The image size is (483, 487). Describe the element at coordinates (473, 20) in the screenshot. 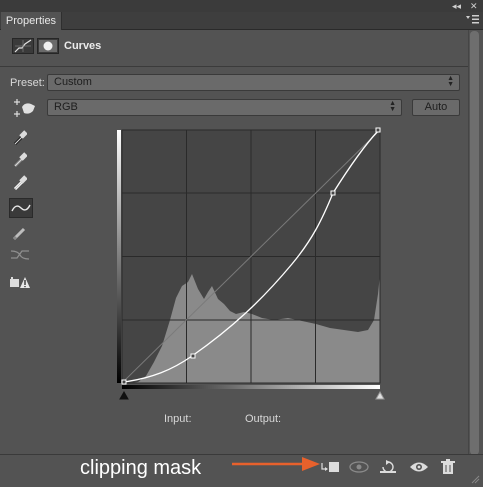

I see `panel-menu-icon` at that location.